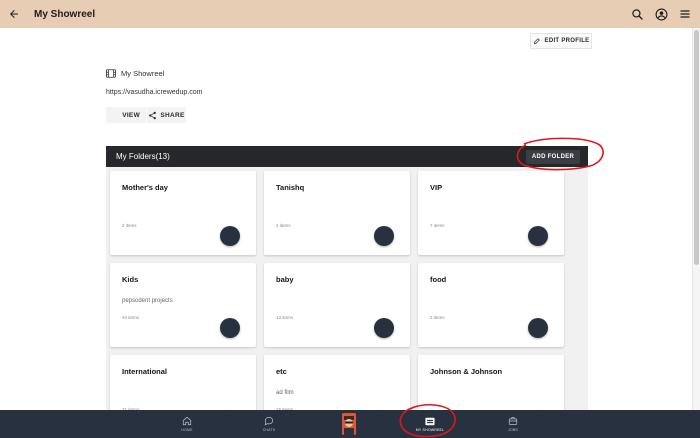 This screenshot has height=438, width=700. Describe the element at coordinates (183, 305) in the screenshot. I see `folder-card: Kids pepsodent projects 10 items` at that location.